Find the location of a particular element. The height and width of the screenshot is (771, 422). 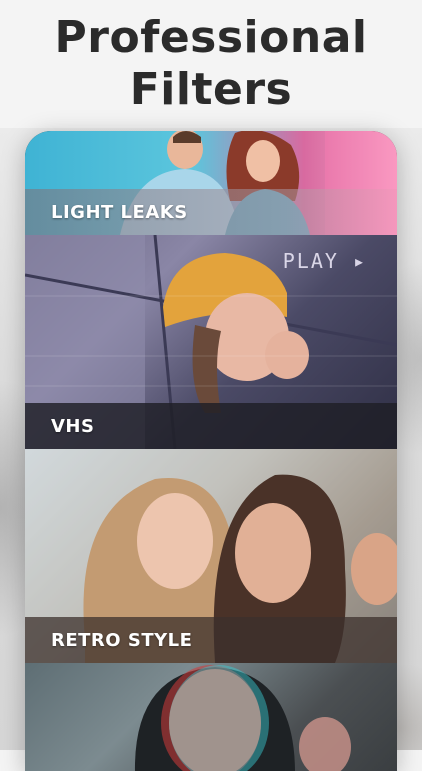

headline: Professional Filters is located at coordinates (211, 64).